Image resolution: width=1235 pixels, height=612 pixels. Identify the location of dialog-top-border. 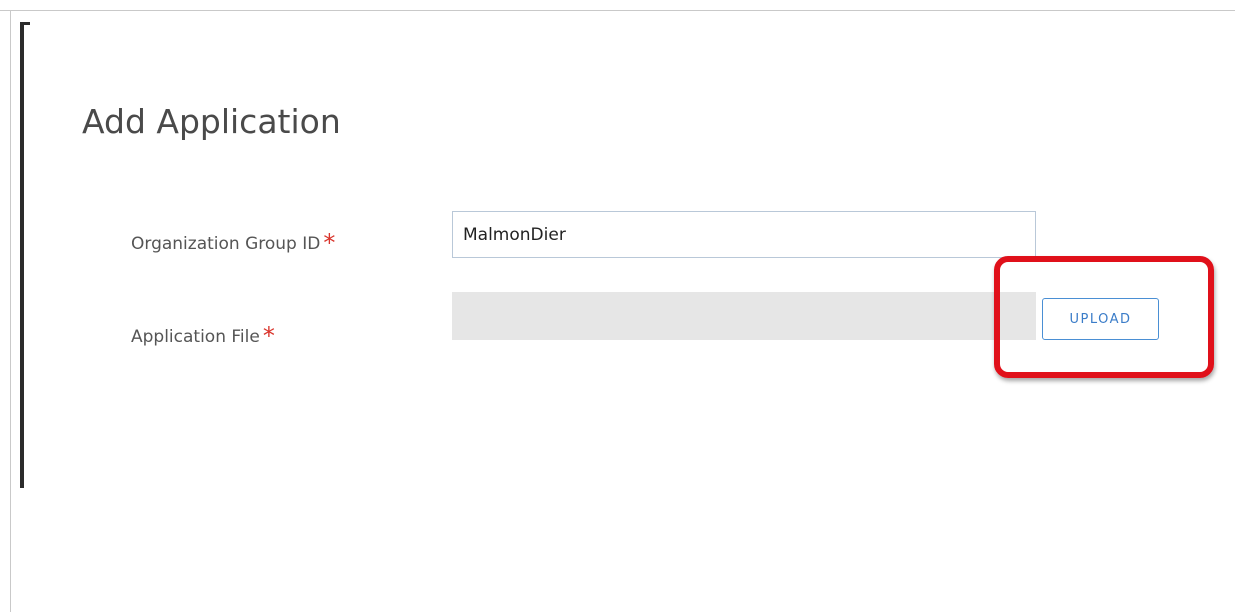
(25, 23).